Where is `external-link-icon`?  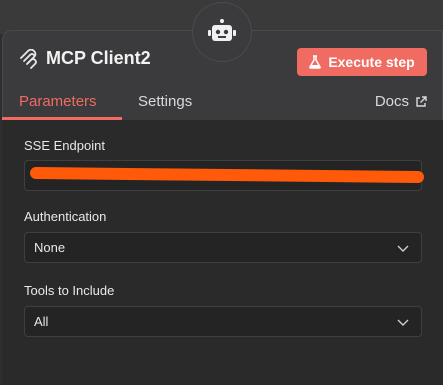 external-link-icon is located at coordinates (421, 101).